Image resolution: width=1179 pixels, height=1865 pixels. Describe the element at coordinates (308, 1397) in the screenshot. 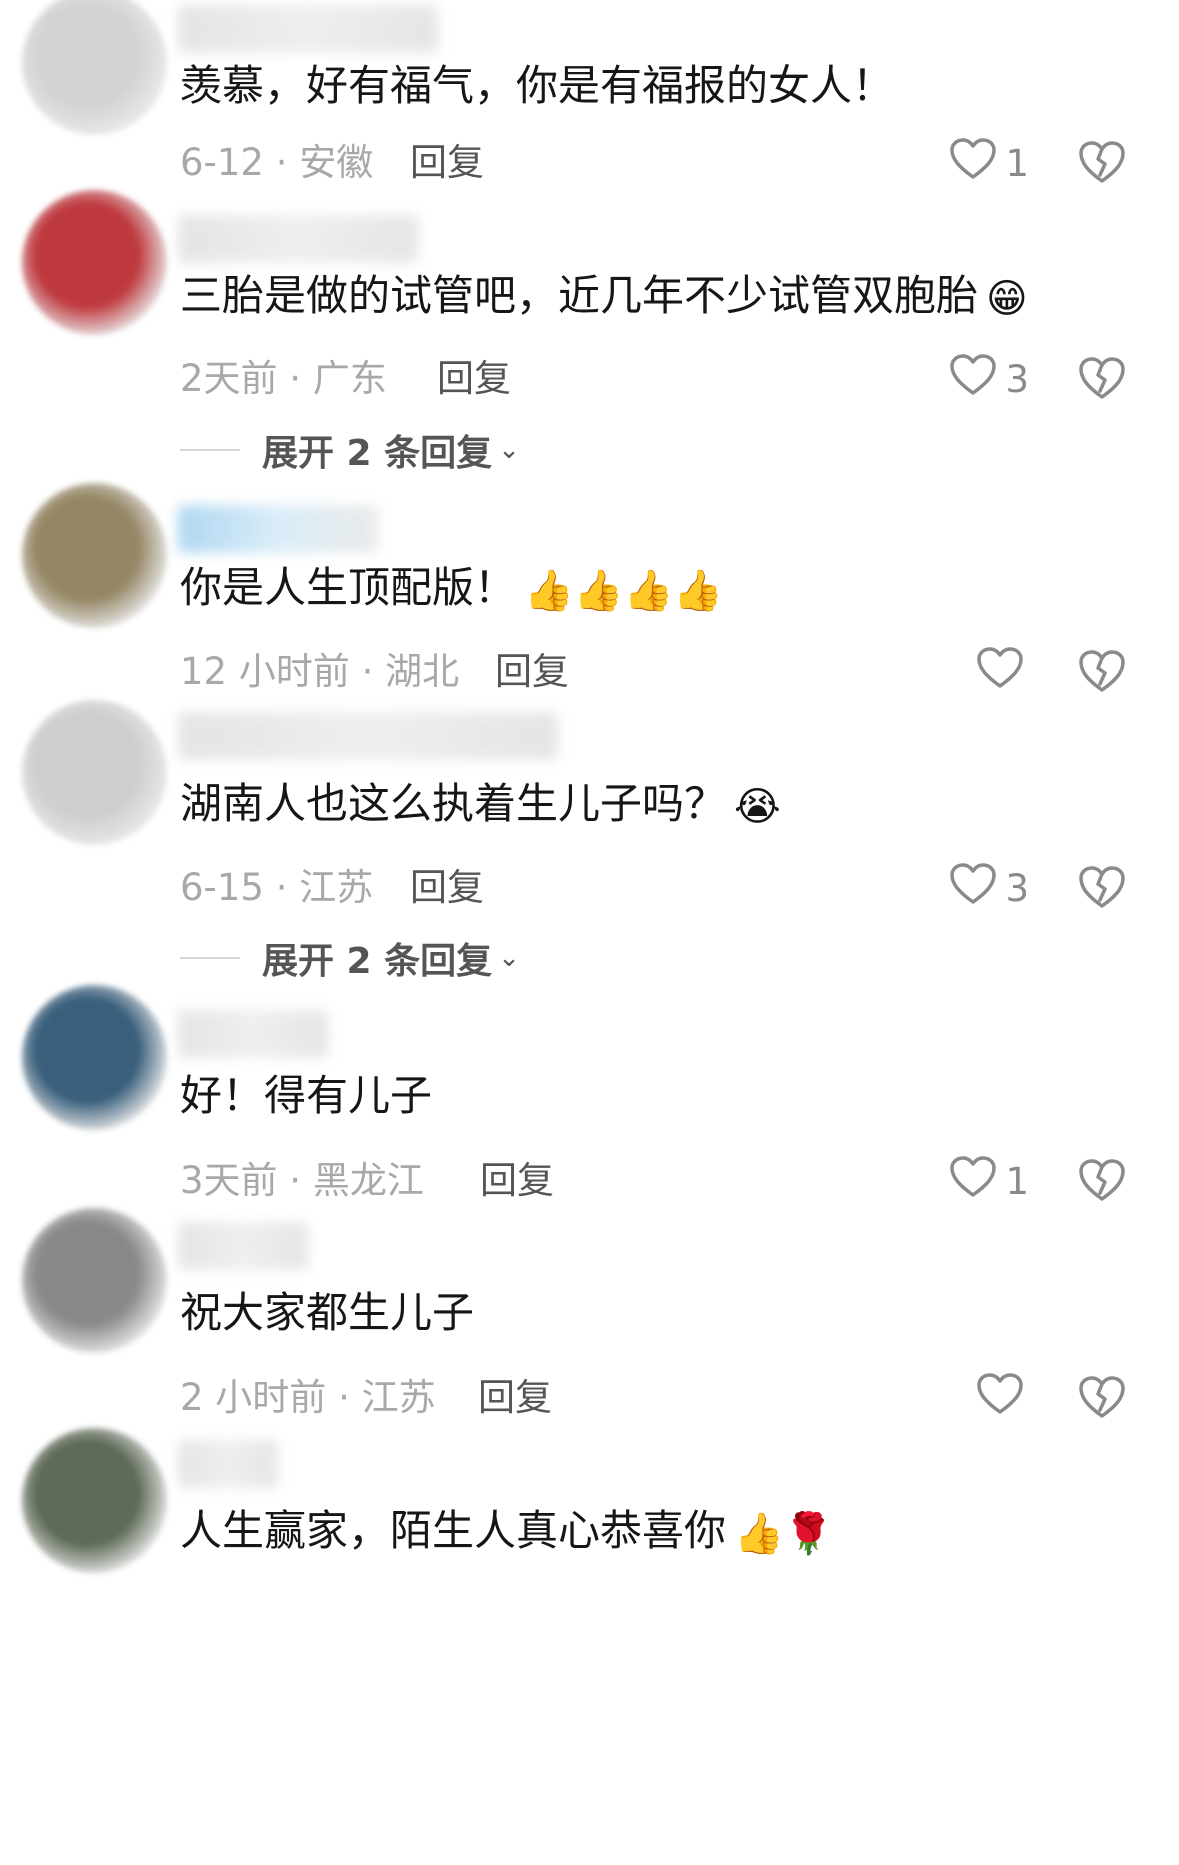

I see `comment-meta: 2 小时前 · 江苏` at that location.